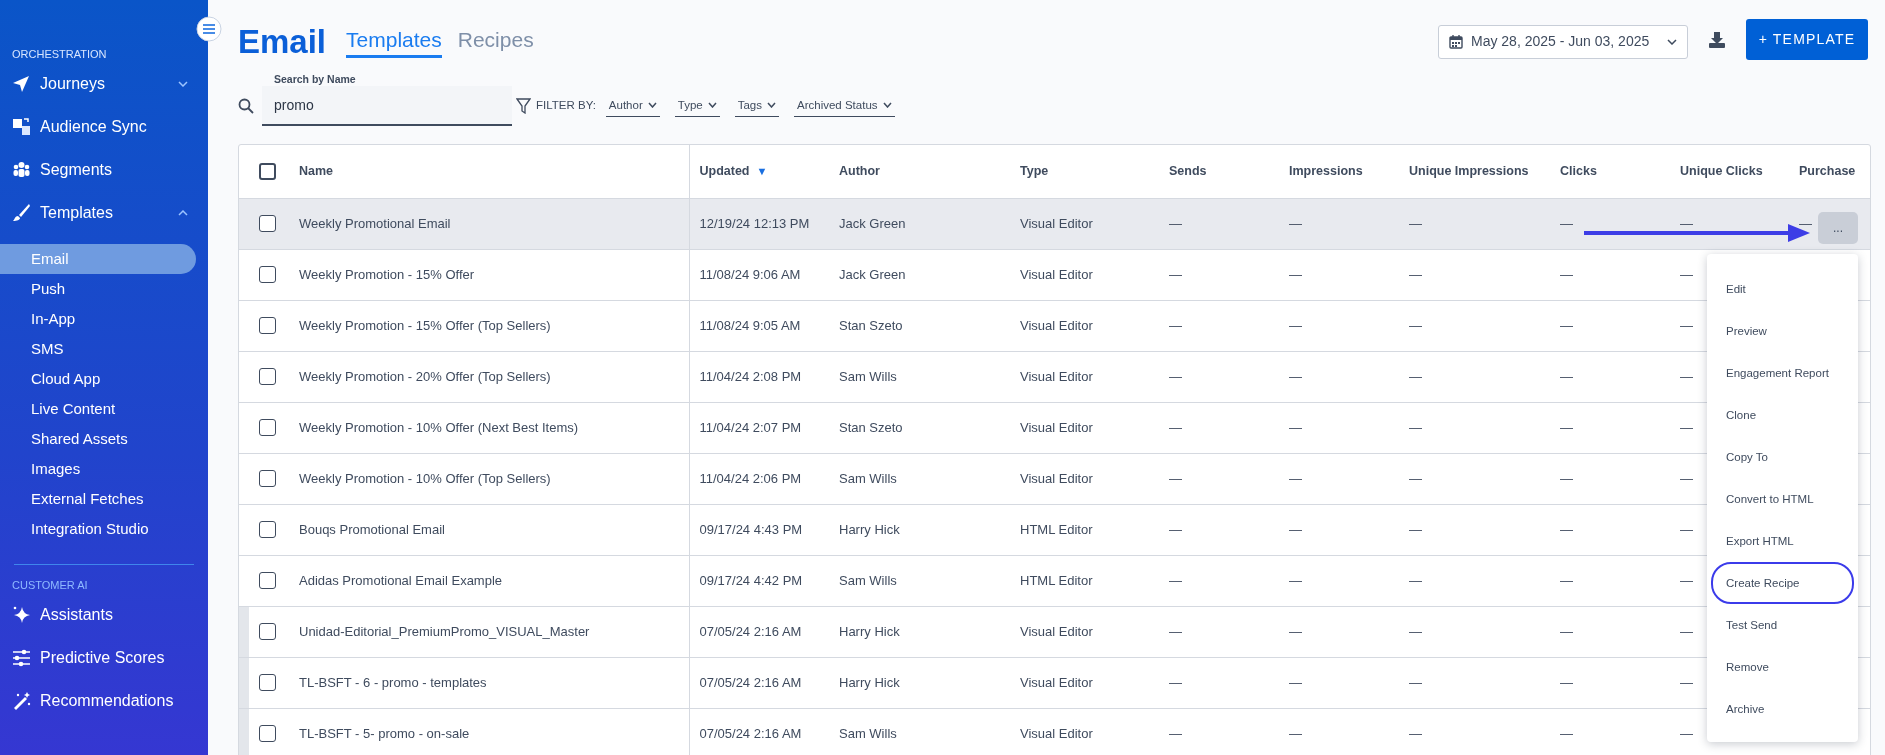 This screenshot has width=1885, height=755. What do you see at coordinates (98, 349) in the screenshot?
I see `sidebar-subitem: SMS` at bounding box center [98, 349].